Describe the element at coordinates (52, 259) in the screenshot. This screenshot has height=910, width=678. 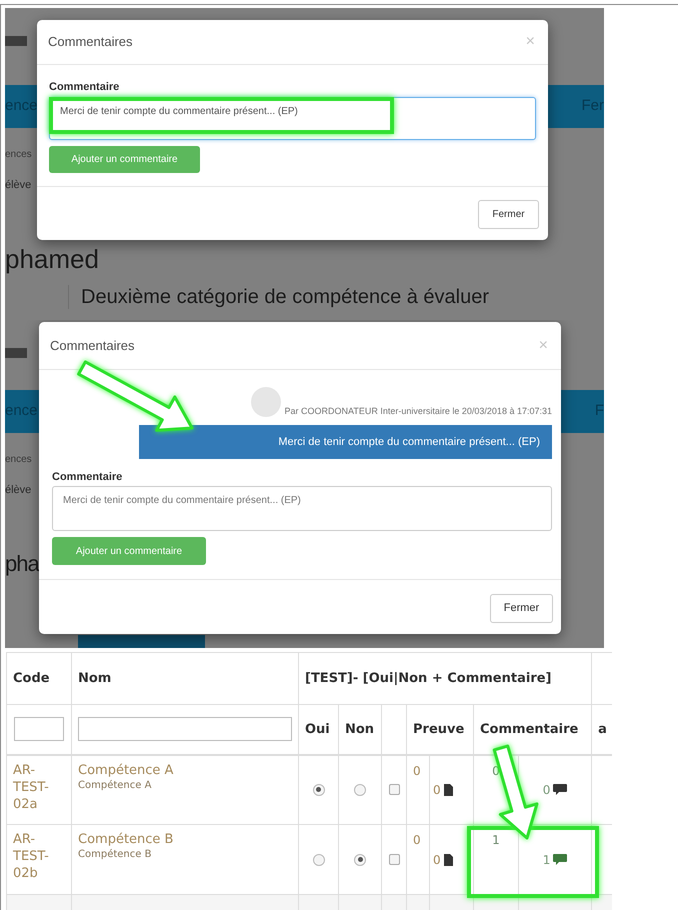
I see `page-heading: phamed` at that location.